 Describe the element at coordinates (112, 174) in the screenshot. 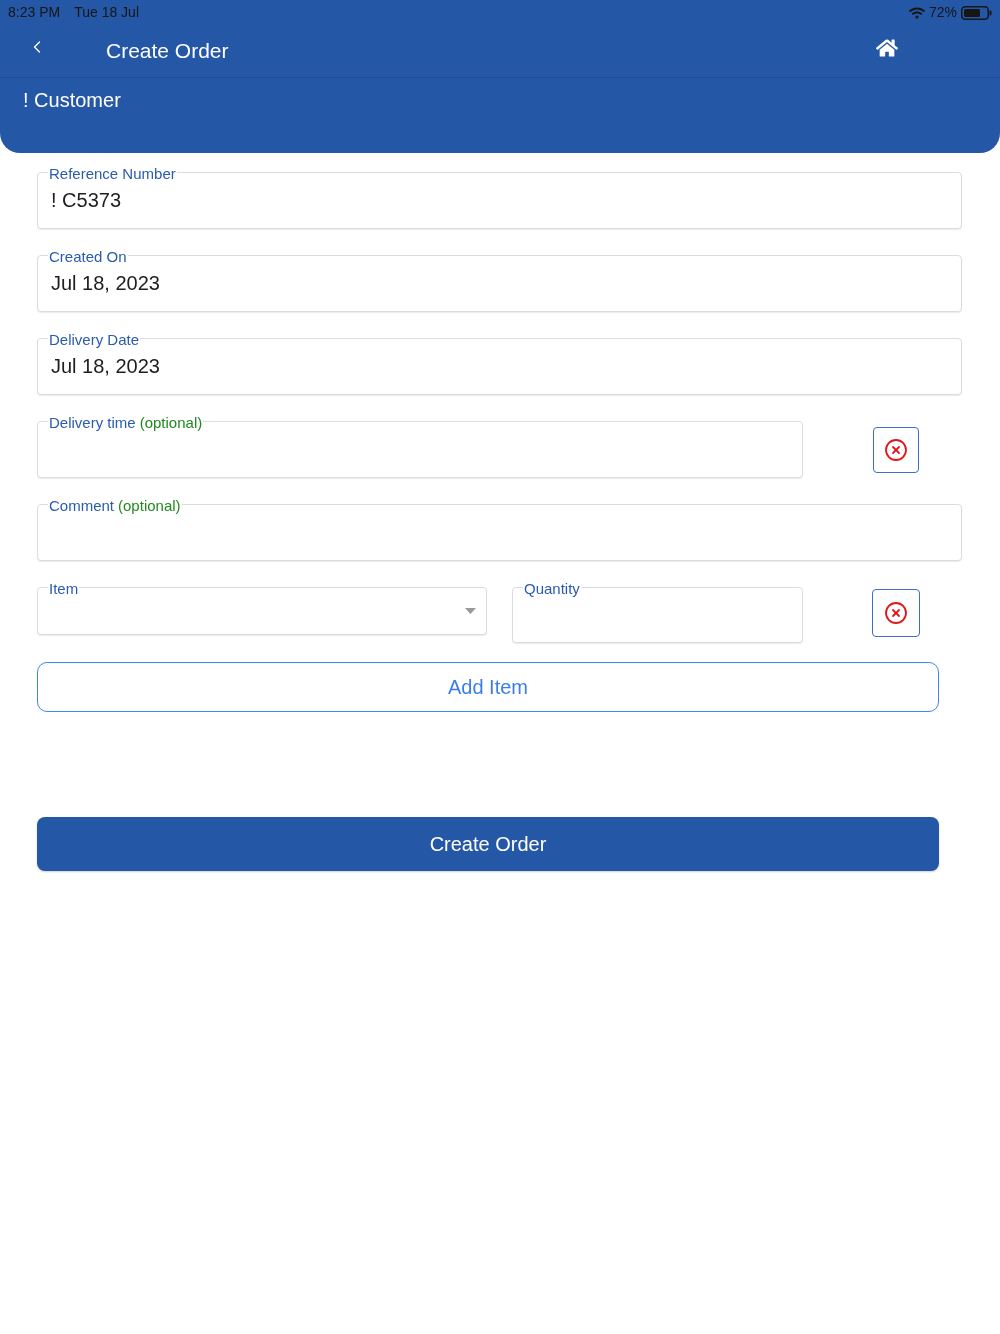

I see `field-label: Reference Number` at that location.